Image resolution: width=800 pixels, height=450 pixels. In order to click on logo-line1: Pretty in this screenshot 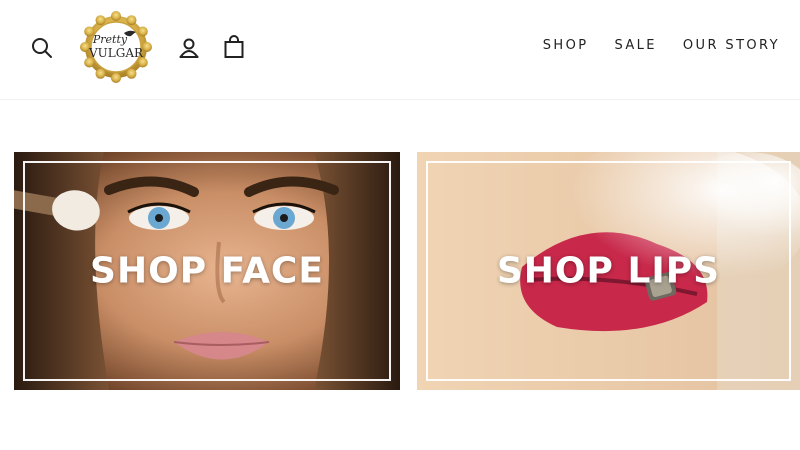, I will do `click(110, 39)`.